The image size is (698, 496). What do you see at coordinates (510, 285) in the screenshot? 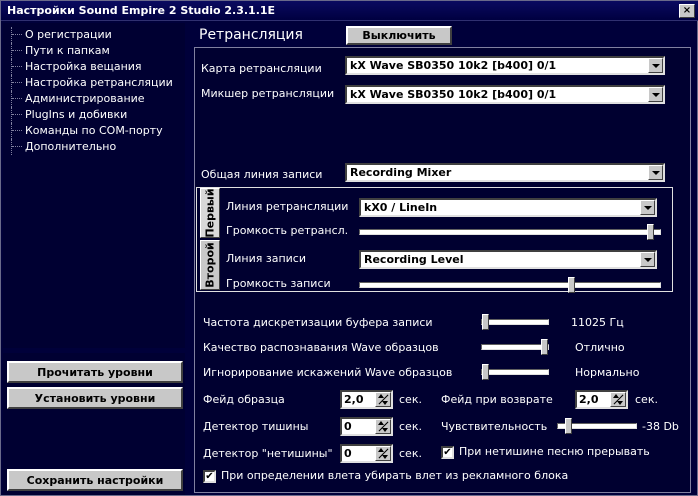
I see `record-volume-slider` at bounding box center [510, 285].